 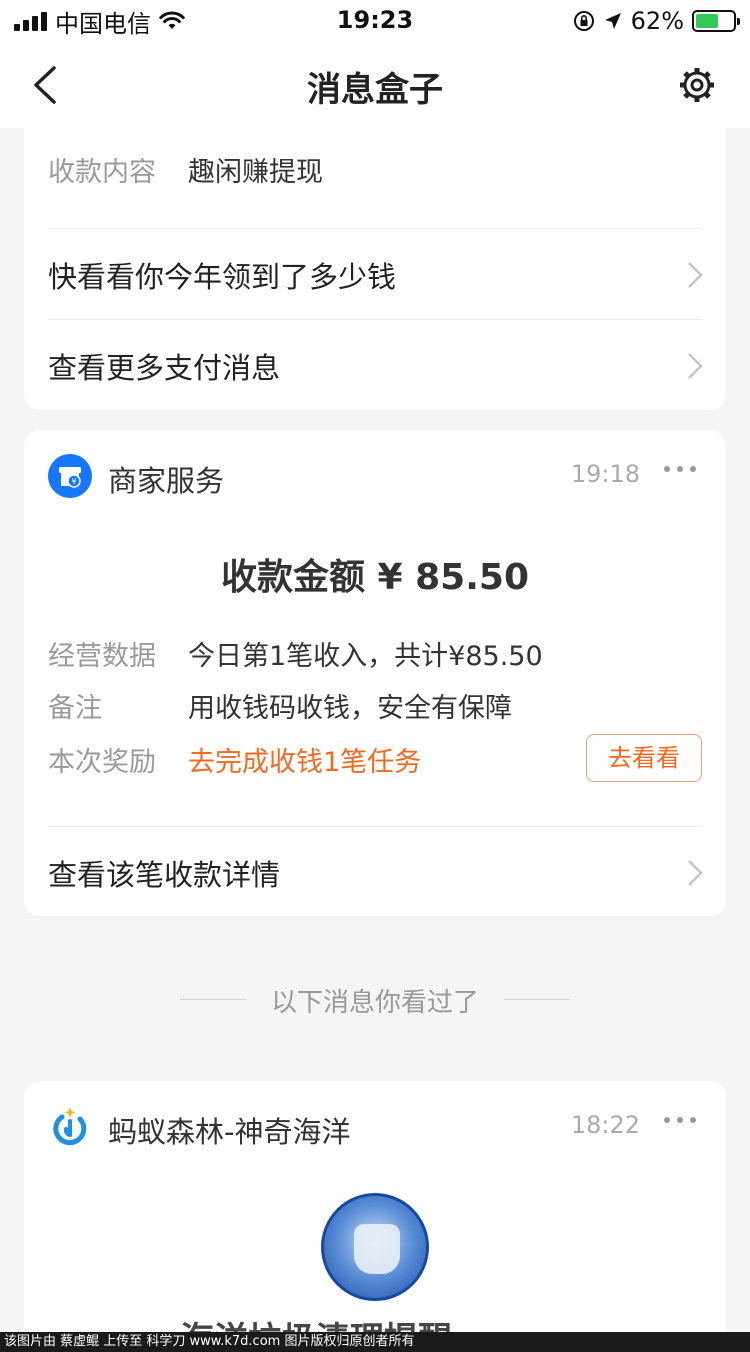 What do you see at coordinates (375, 366) in the screenshot?
I see `more-payments-link: 查看更多支付消息` at bounding box center [375, 366].